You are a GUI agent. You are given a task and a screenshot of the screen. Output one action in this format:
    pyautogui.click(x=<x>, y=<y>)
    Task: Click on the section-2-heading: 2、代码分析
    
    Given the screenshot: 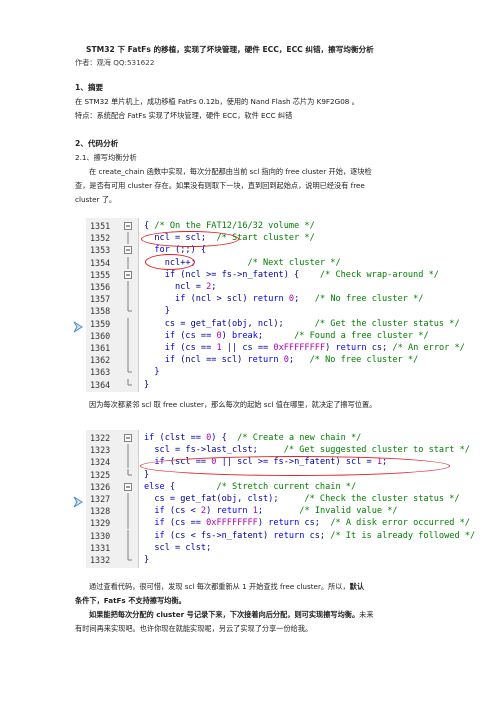 What is the action you would take?
    pyautogui.click(x=97, y=143)
    